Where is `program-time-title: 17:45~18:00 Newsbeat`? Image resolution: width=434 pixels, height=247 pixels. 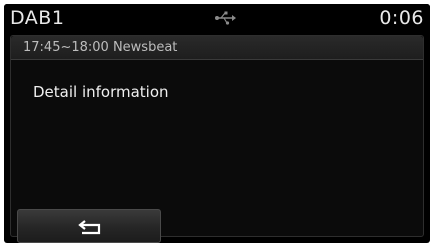 program-time-title: 17:45~18:00 Newsbeat is located at coordinates (100, 47).